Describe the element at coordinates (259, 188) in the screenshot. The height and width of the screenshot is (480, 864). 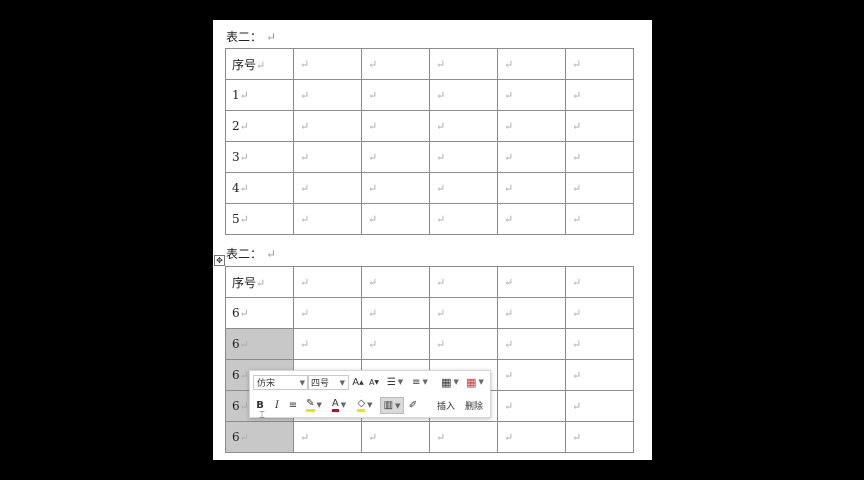
I see `table-cell: 4↵` at that location.